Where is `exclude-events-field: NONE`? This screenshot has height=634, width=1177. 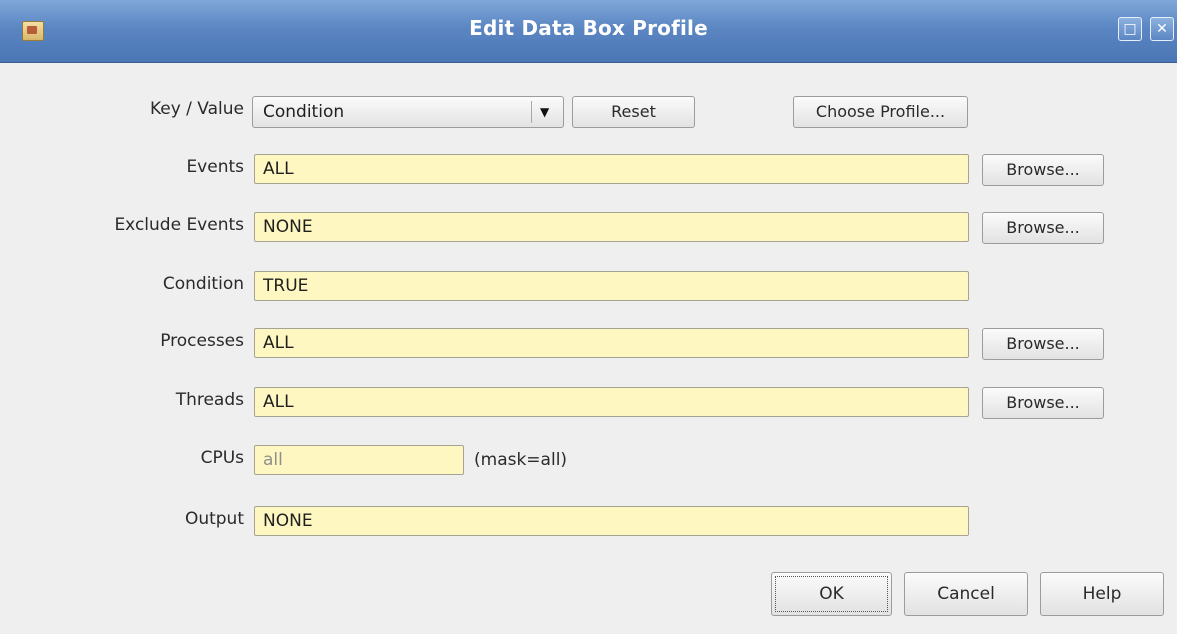 exclude-events-field: NONE is located at coordinates (611, 227).